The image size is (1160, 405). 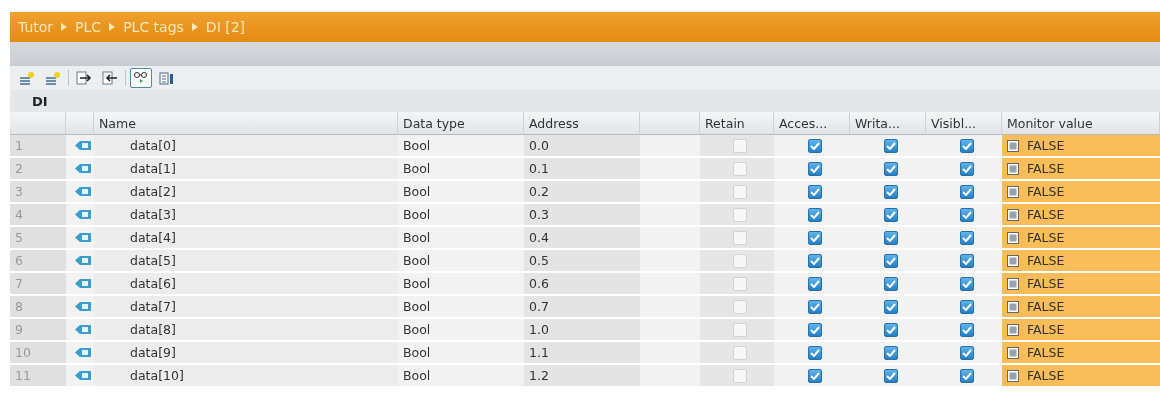 I want to click on glasses-icon, so click(x=141, y=78).